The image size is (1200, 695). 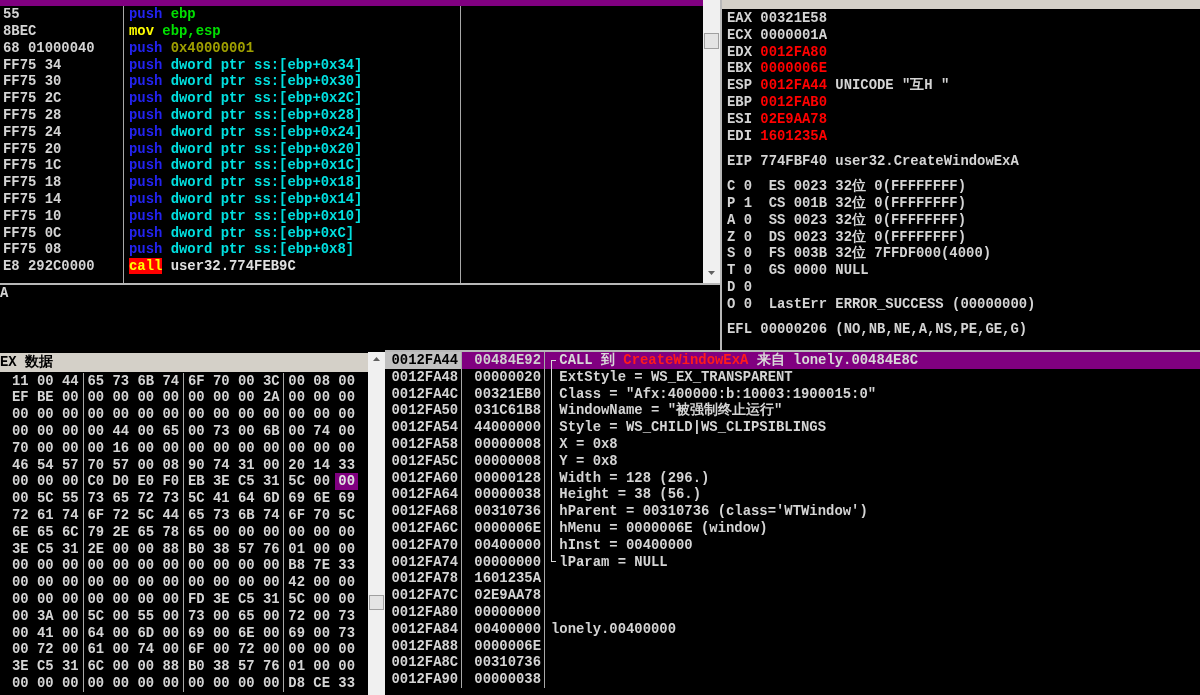 What do you see at coordinates (892, 85) in the screenshot?
I see `register-comment: UNICODE "互H "` at bounding box center [892, 85].